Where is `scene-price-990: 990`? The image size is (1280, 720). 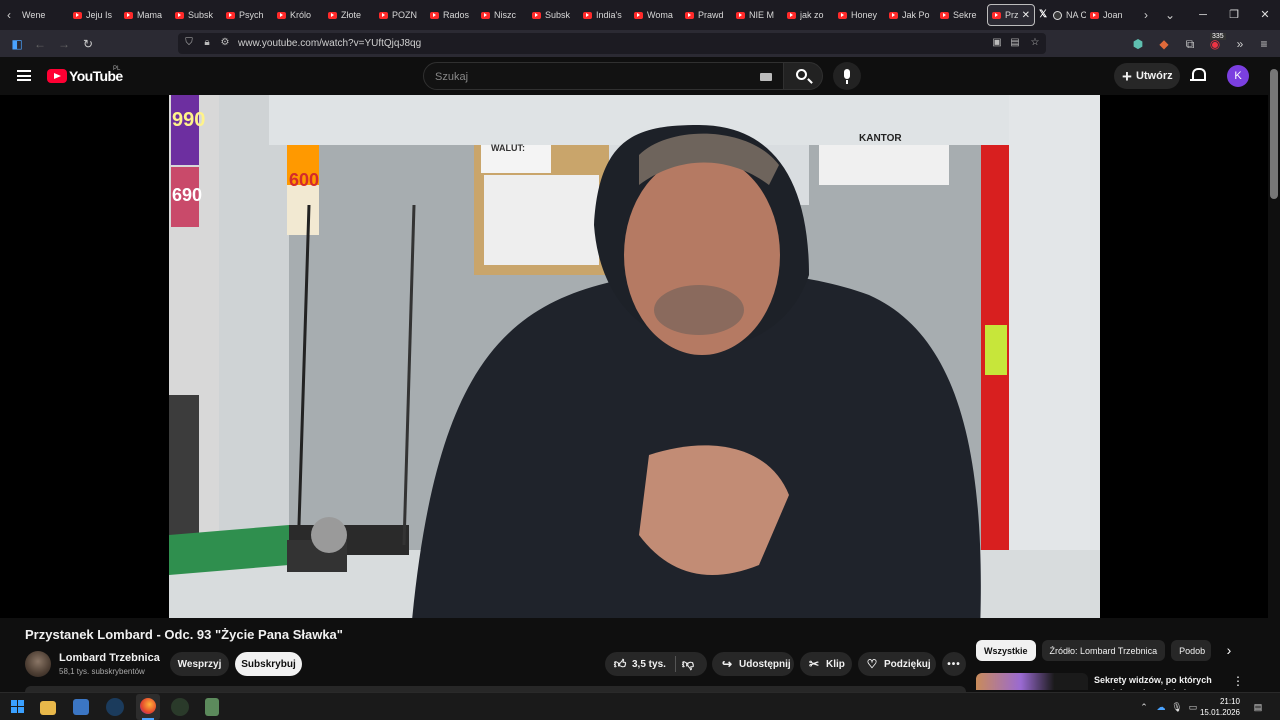 scene-price-990: 990 is located at coordinates (189, 120).